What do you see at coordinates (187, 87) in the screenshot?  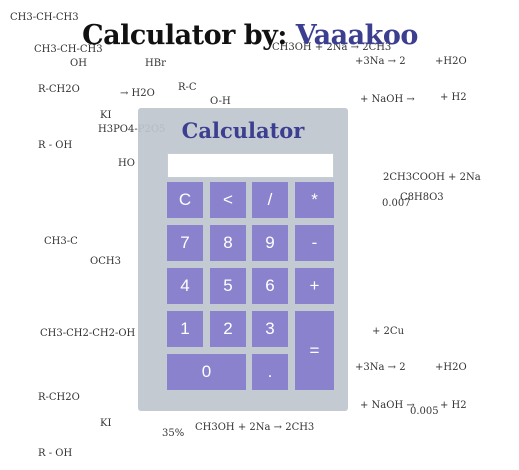 I see `bg-formula: R-C` at bounding box center [187, 87].